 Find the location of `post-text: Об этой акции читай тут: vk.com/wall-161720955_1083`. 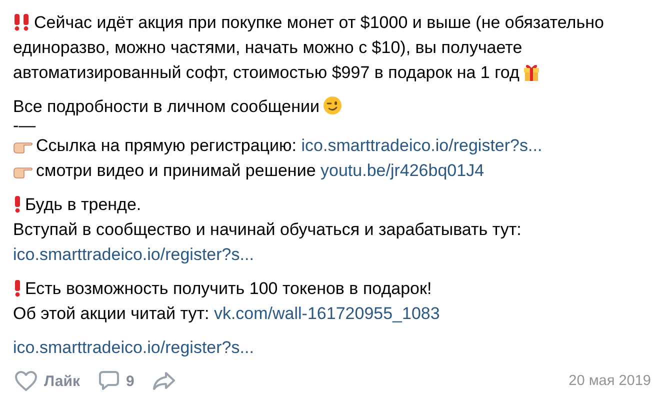

post-text: Об этой акции читай тут: vk.com/wall-161720955_1083 is located at coordinates (227, 314).